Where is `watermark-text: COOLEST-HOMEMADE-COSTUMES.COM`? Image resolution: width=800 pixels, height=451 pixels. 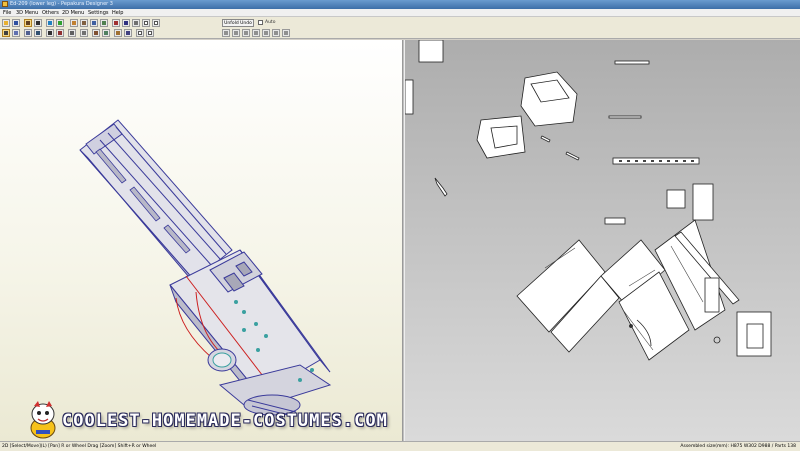 watermark-text: COOLEST-HOMEMADE-COSTUMES.COM is located at coordinates (225, 421).